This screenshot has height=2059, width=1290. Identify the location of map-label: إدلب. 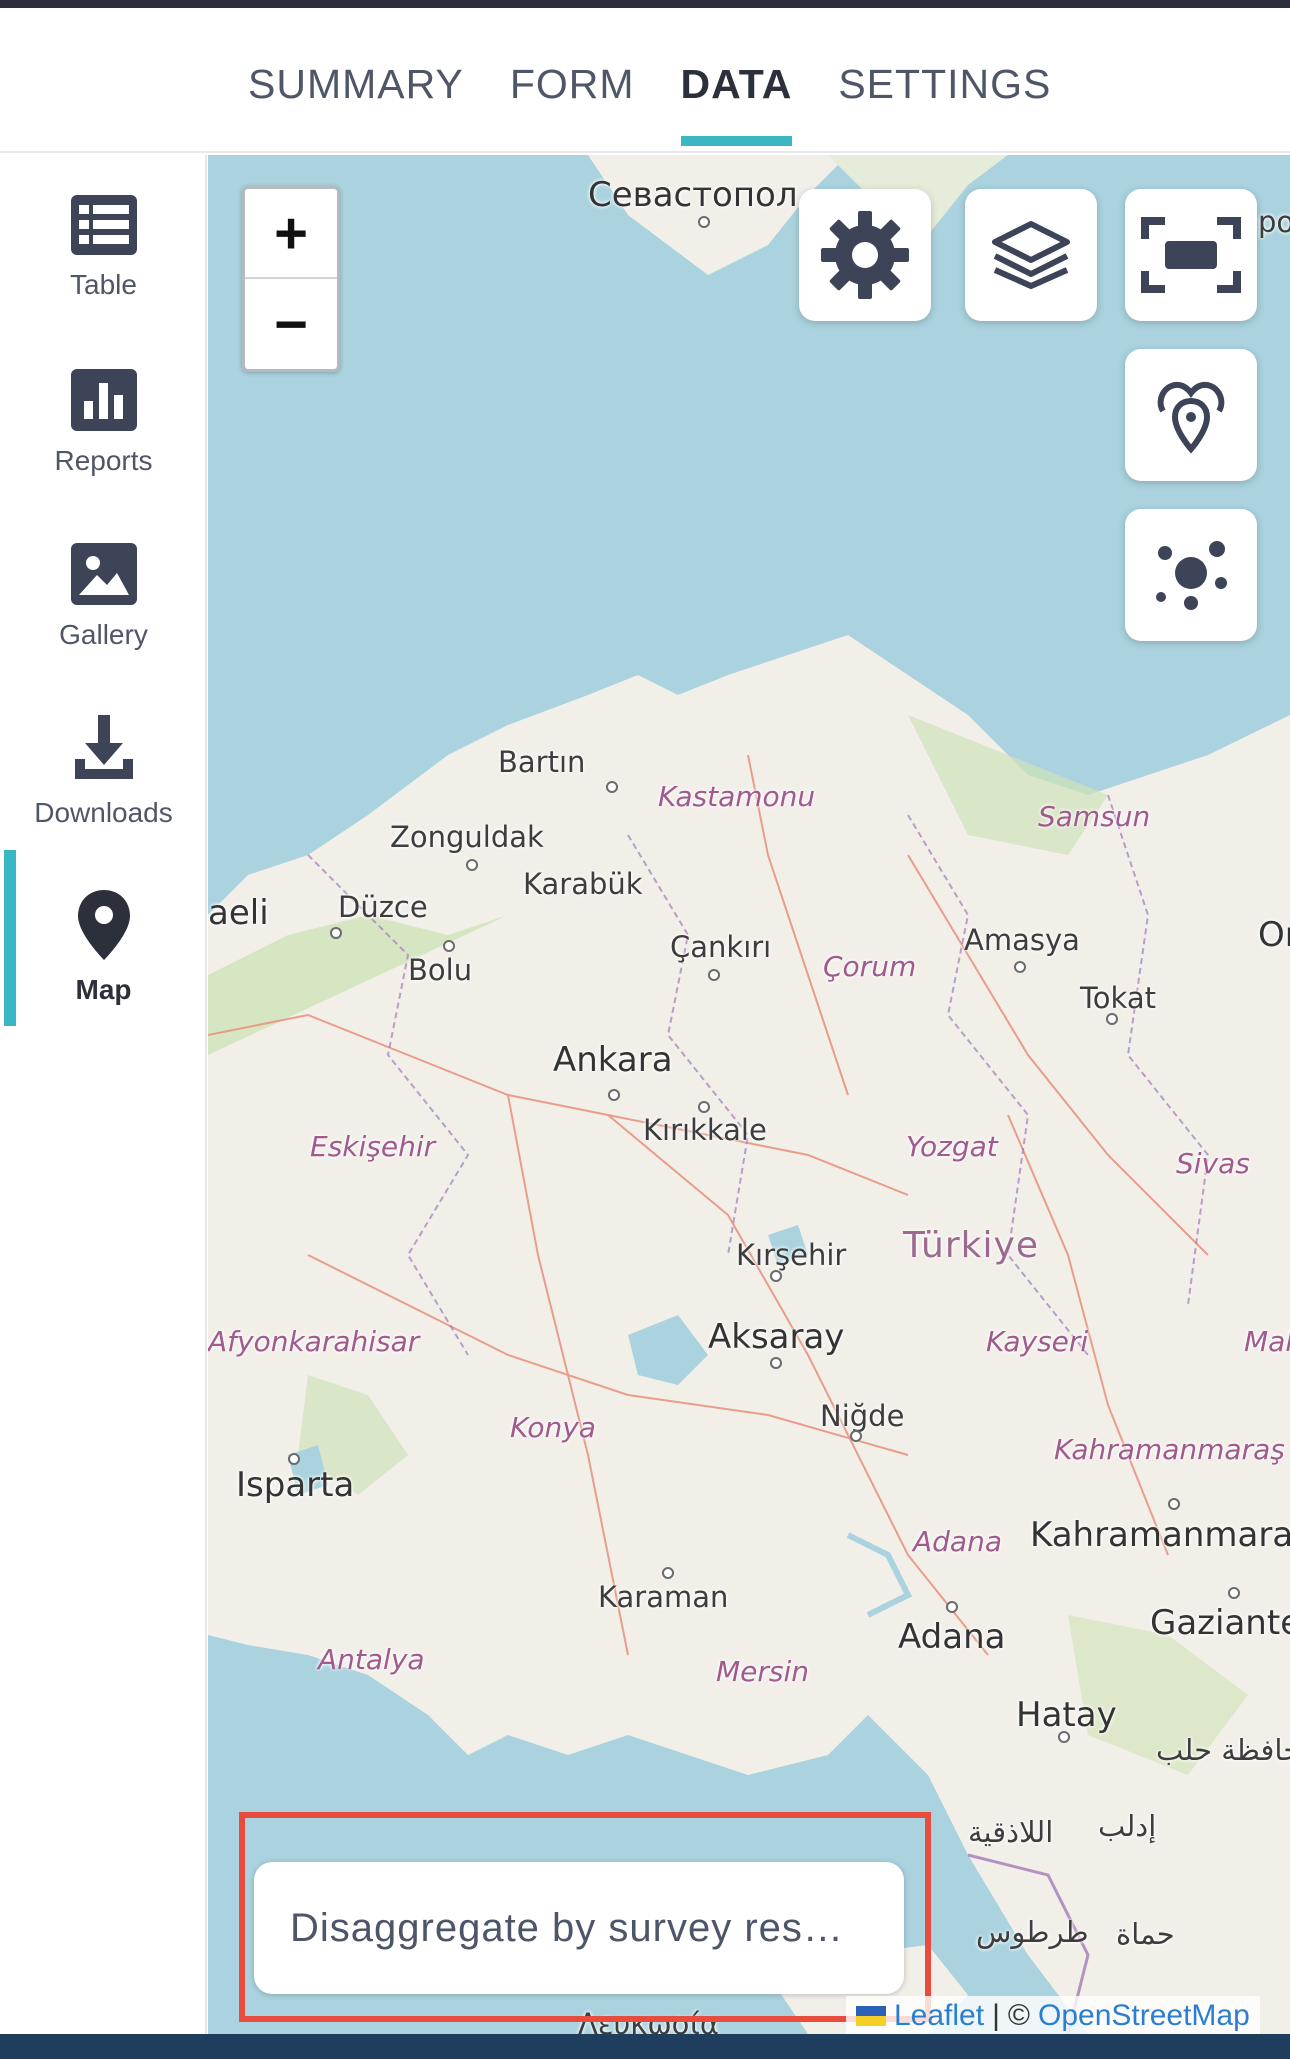
(1127, 1826).